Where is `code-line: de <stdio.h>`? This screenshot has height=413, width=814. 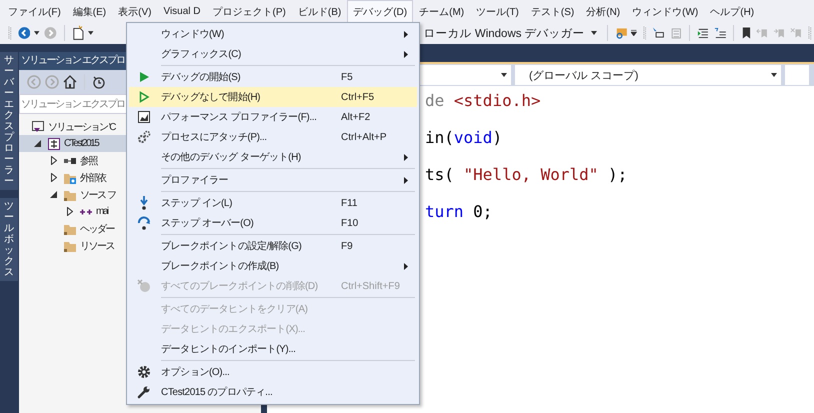 code-line: de <stdio.h> is located at coordinates (483, 101).